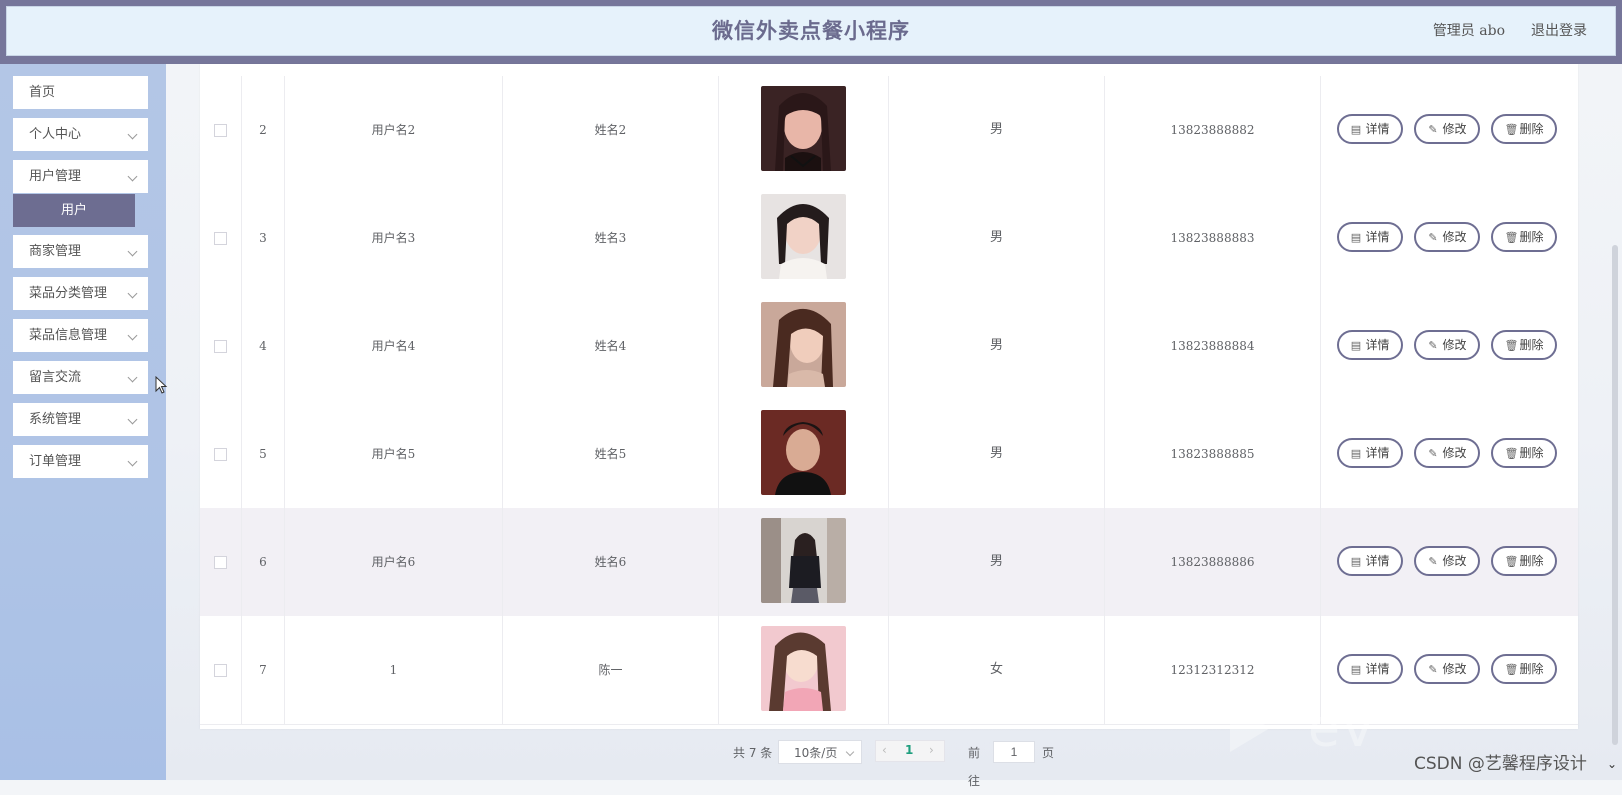  Describe the element at coordinates (884, 750) in the screenshot. I see `prev-page-icon: ‹` at that location.